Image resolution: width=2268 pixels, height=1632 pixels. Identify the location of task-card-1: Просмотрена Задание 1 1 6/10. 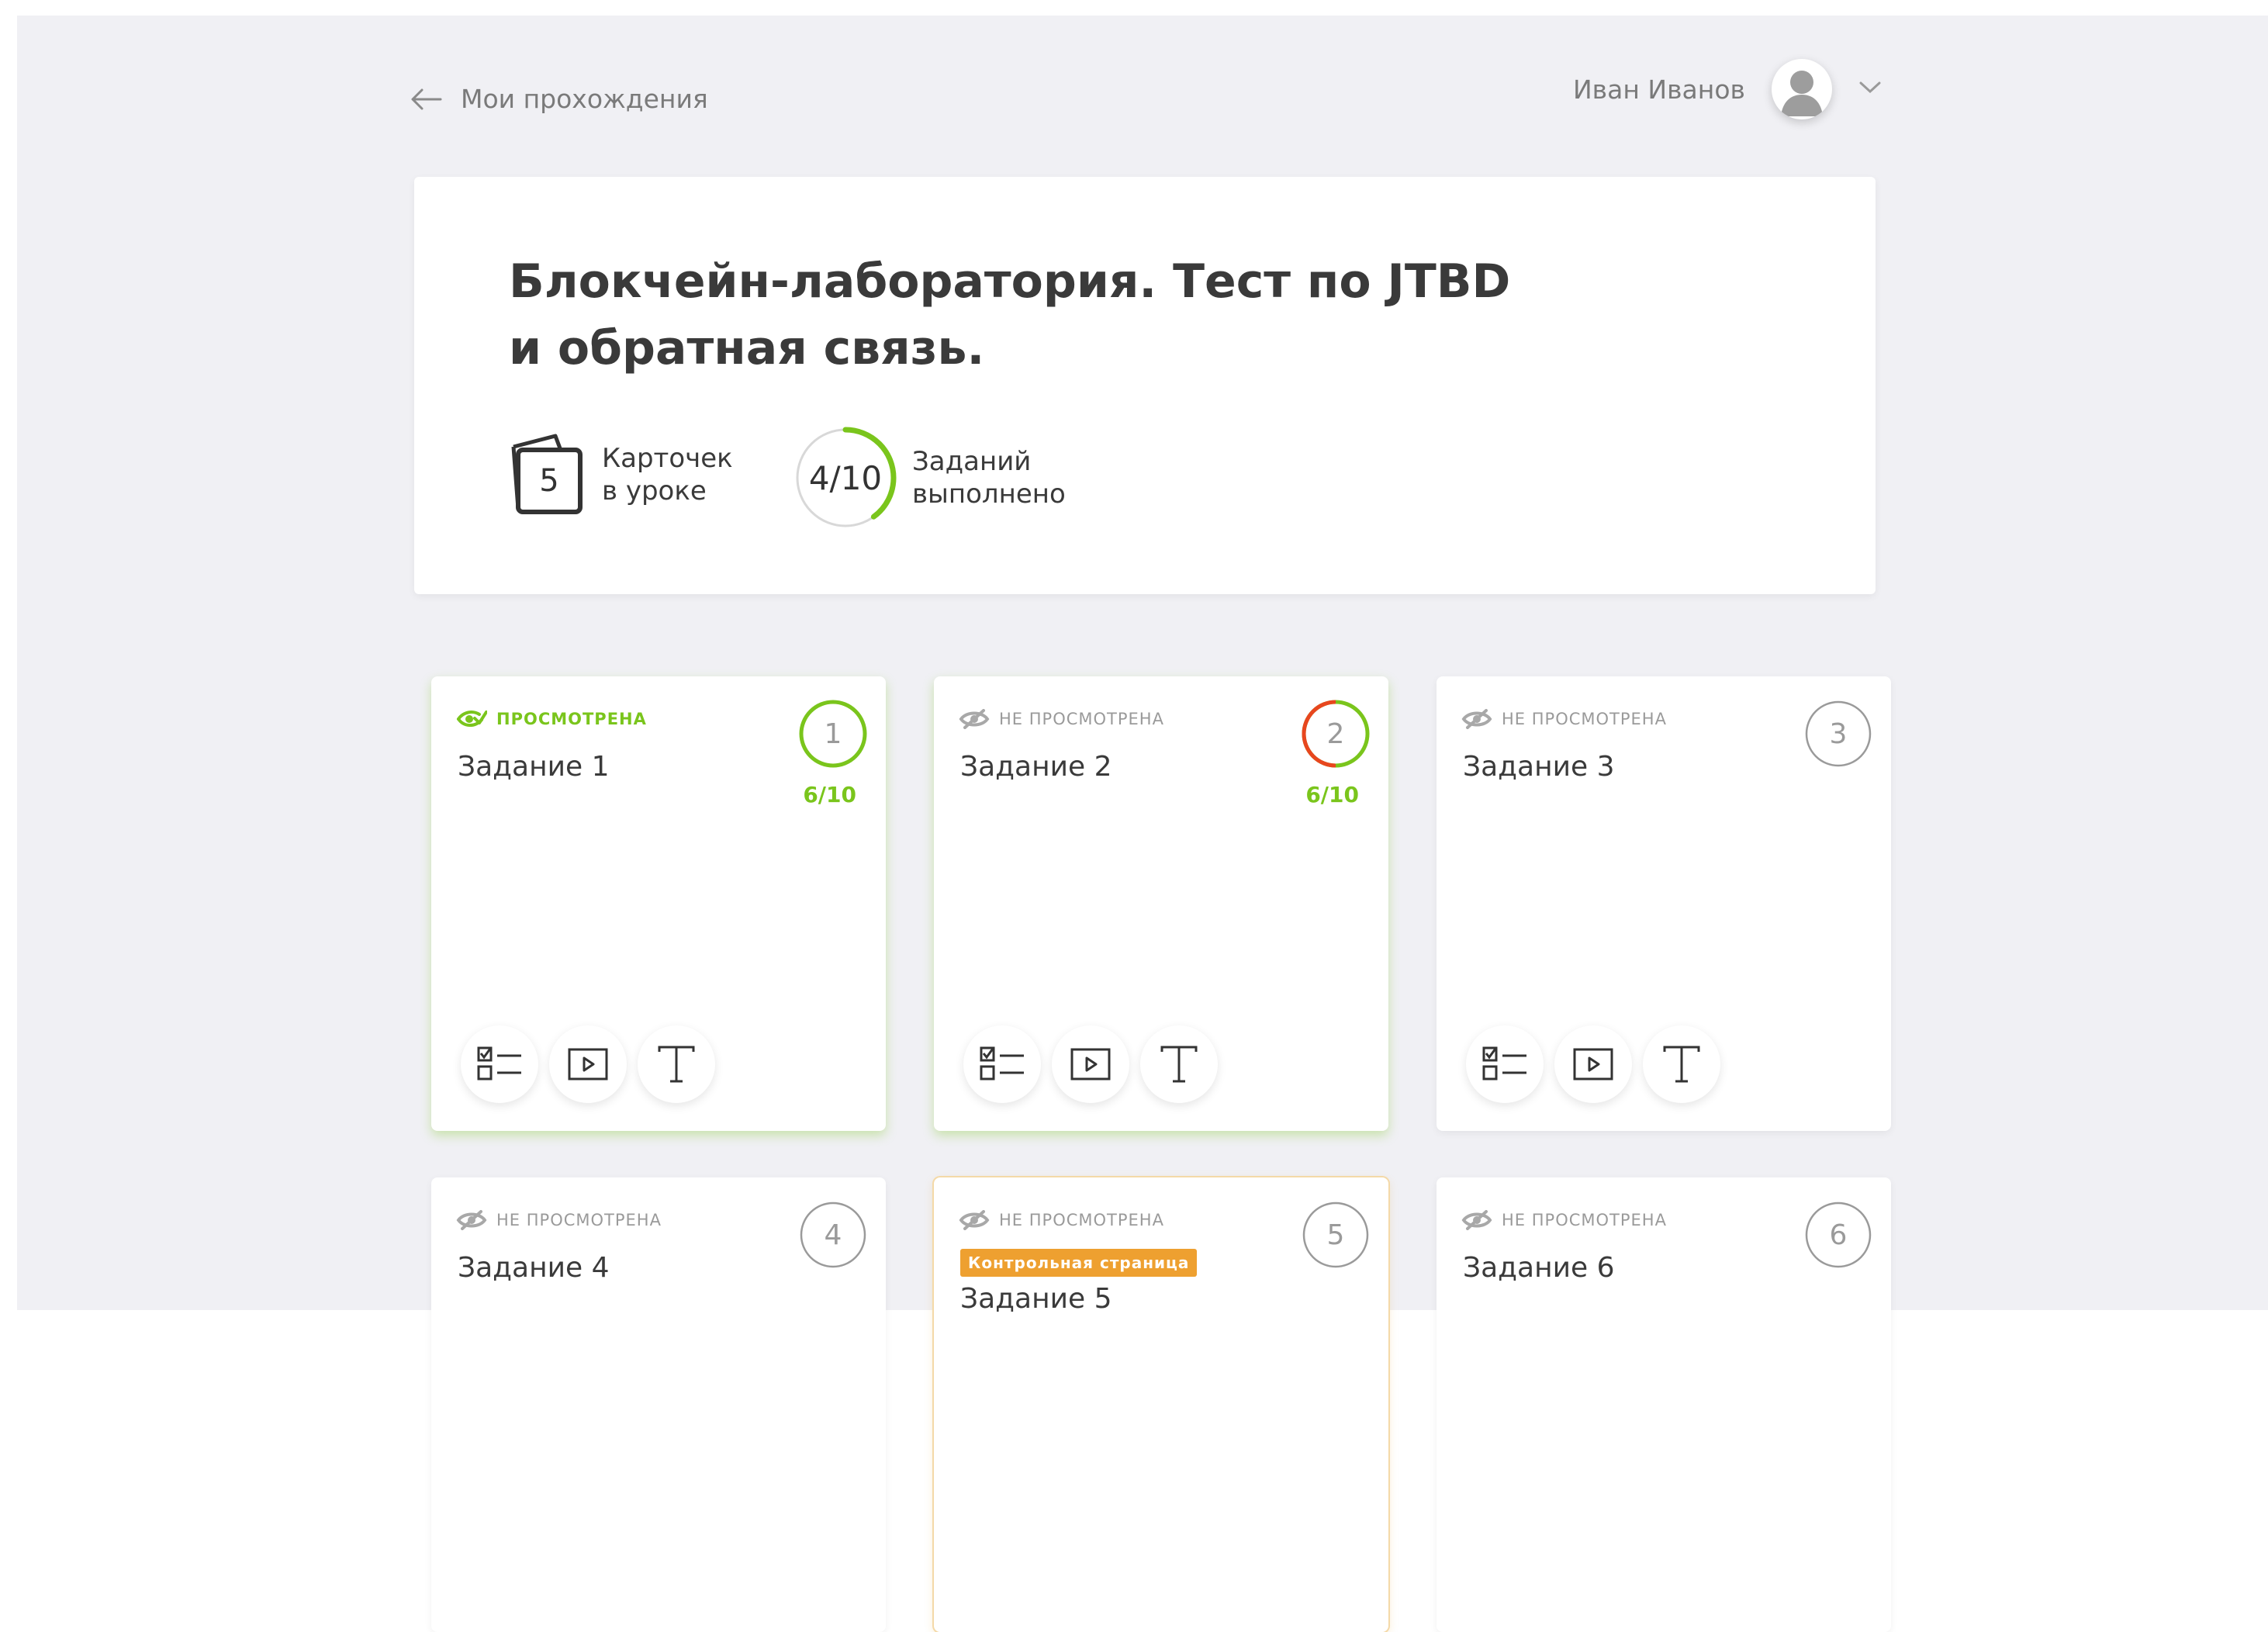
(658, 903).